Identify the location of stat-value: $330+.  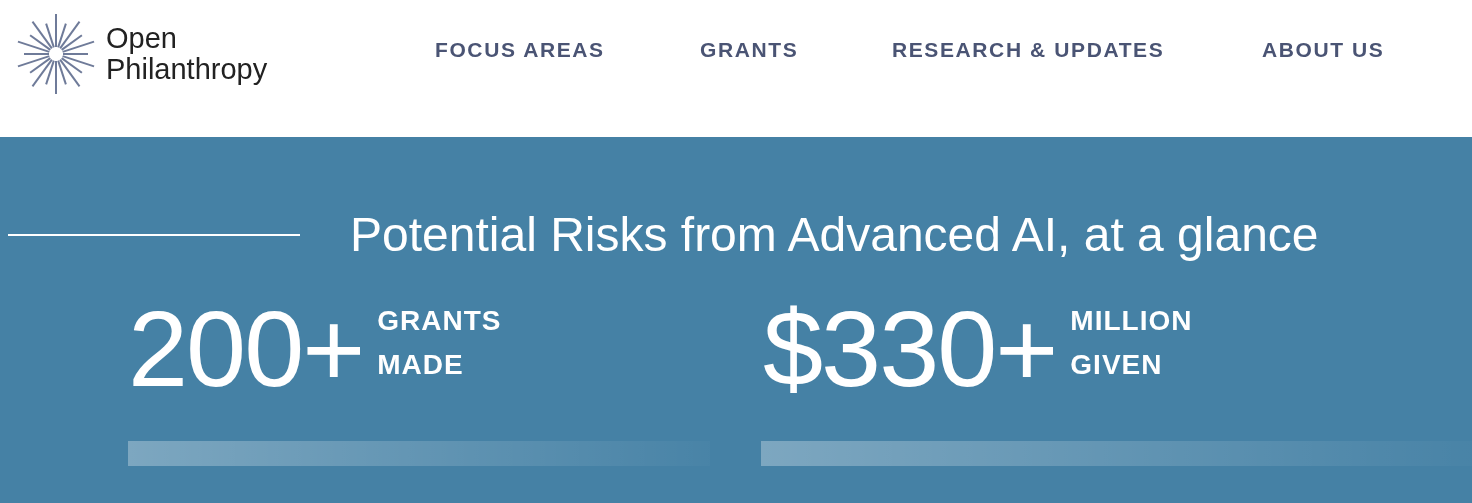
(910, 349).